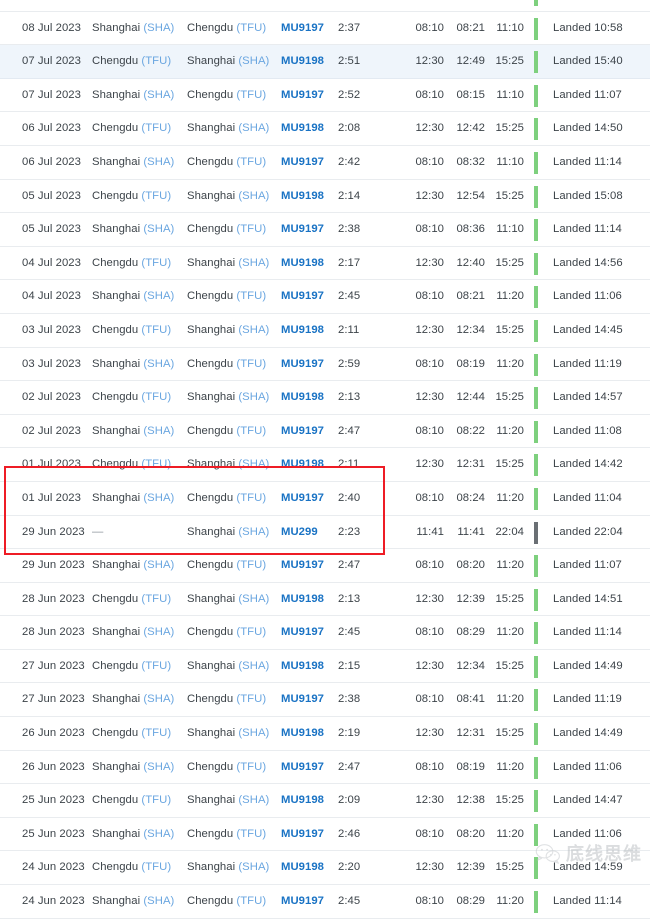 The height and width of the screenshot is (919, 650). Describe the element at coordinates (588, 195) in the screenshot. I see `status-badge: Landed 15:08` at that location.